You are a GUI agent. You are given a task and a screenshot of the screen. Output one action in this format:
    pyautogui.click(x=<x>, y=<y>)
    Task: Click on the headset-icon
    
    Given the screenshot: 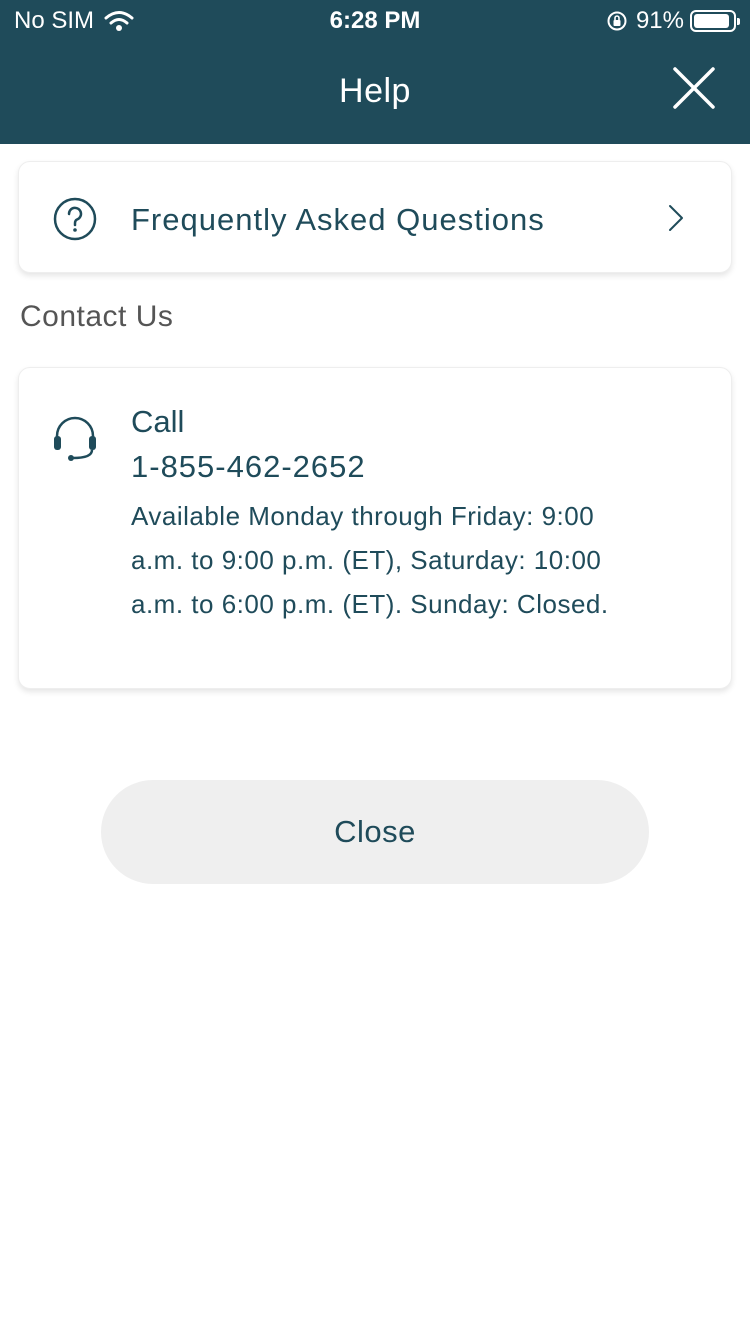 What is the action you would take?
    pyautogui.click(x=75, y=438)
    